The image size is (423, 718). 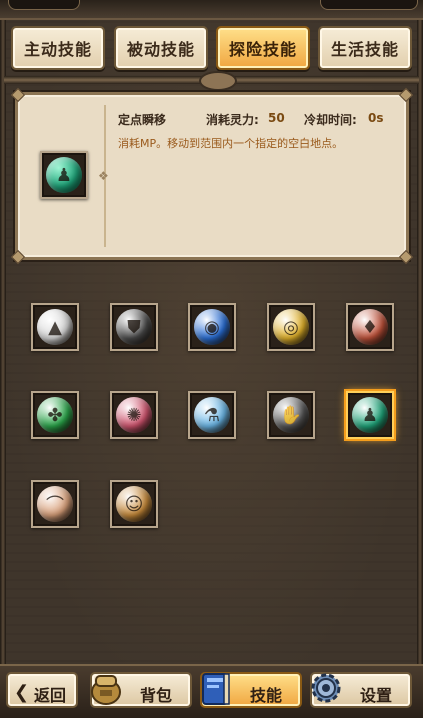 I want to click on tab-active-skills: 主动技能, so click(x=58, y=48).